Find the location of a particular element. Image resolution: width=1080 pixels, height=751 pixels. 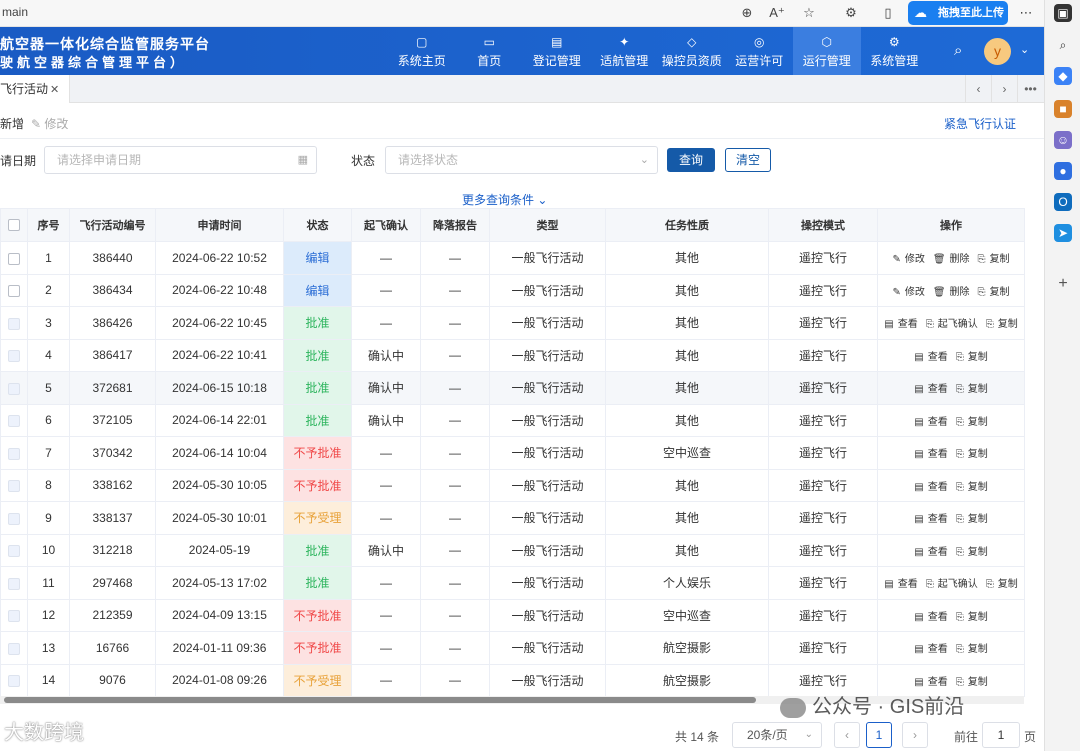

search-icon: ⌕ is located at coordinates (1063, 45).